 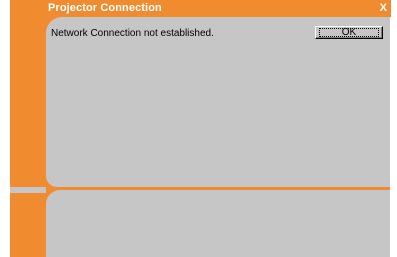 I want to click on right-edge, so click(x=390, y=137).